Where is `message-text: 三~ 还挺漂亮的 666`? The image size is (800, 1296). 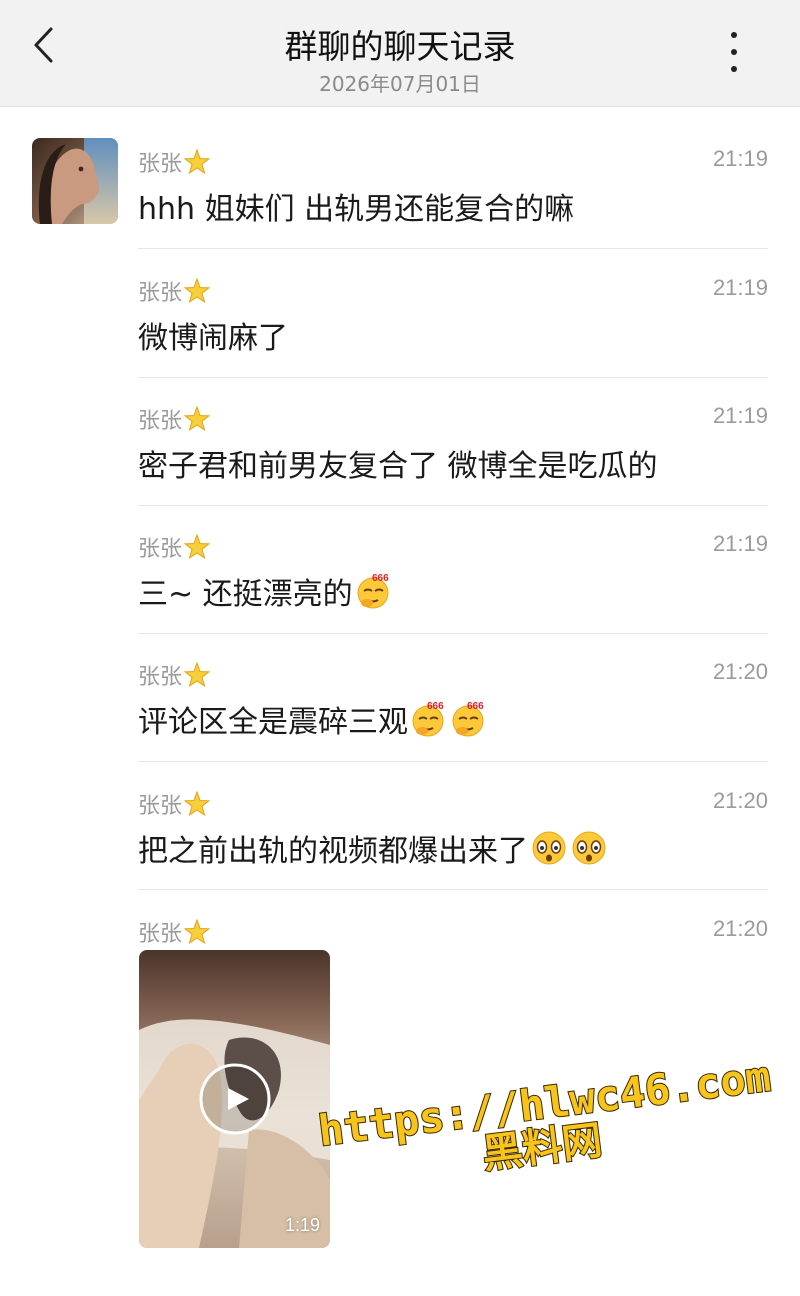 message-text: 三~ 还挺漂亮的 666 is located at coordinates (265, 591).